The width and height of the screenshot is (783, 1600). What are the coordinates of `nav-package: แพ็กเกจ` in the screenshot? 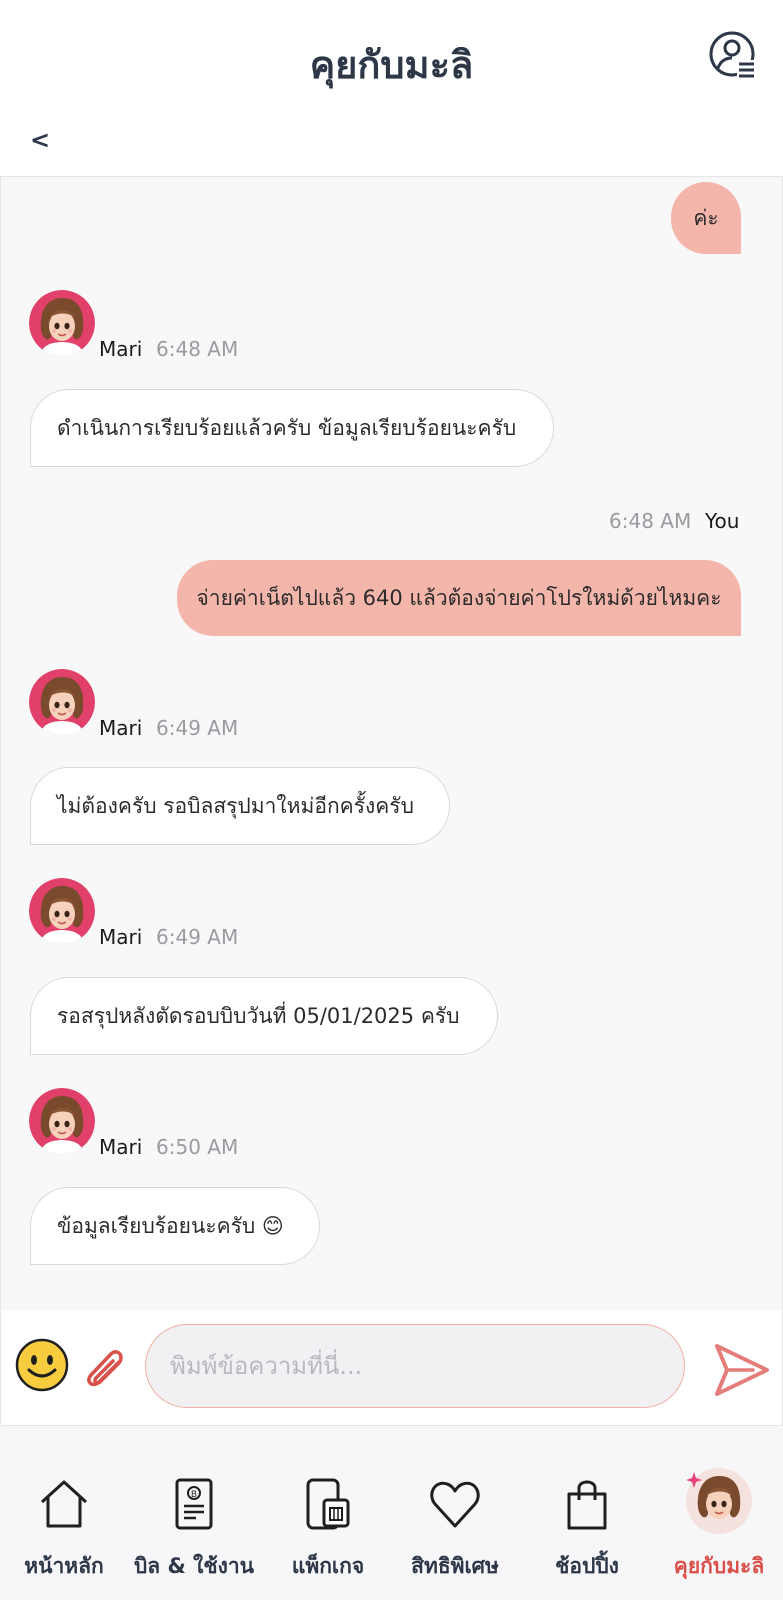 It's located at (328, 1513).